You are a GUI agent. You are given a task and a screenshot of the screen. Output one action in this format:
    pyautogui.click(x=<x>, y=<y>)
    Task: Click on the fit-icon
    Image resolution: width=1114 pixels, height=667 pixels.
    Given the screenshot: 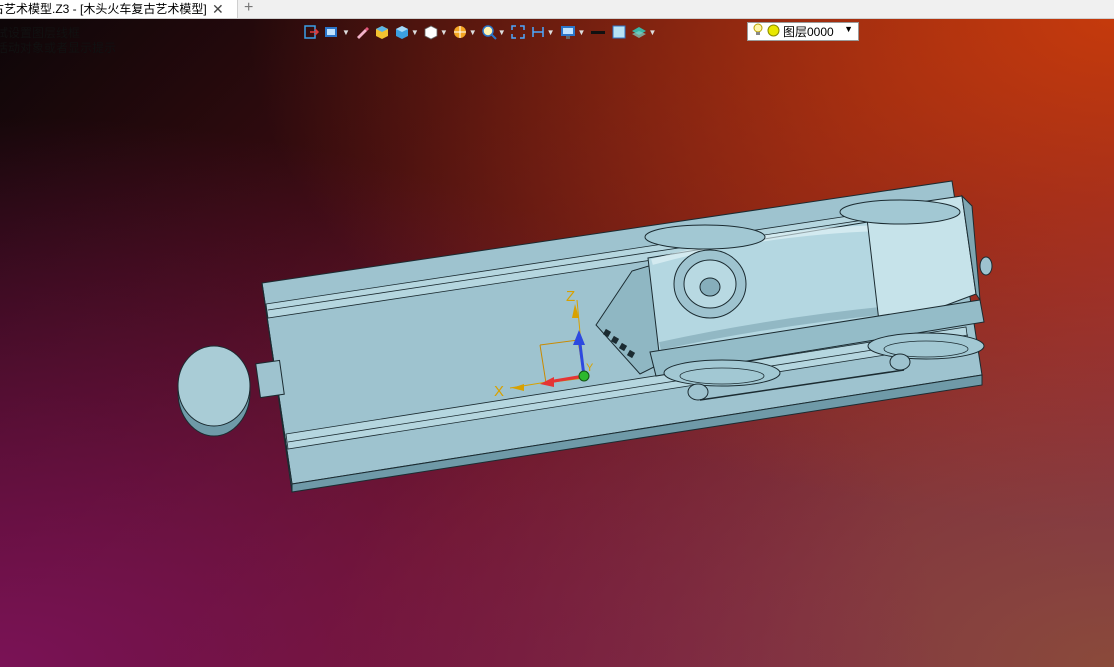 What is the action you would take?
    pyautogui.click(x=518, y=32)
    